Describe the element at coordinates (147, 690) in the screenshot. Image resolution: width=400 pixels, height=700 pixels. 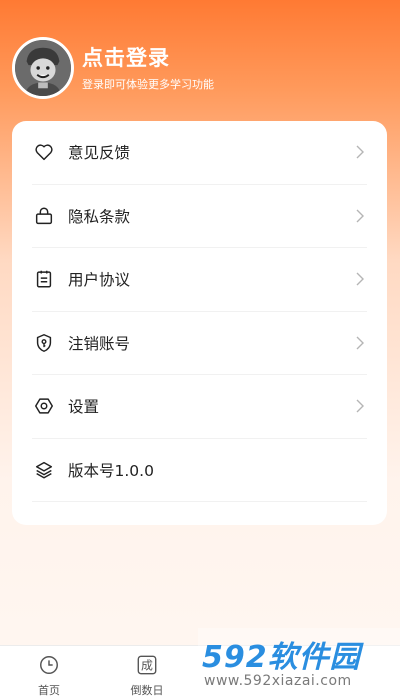
I see `tab-label: 倒数日` at that location.